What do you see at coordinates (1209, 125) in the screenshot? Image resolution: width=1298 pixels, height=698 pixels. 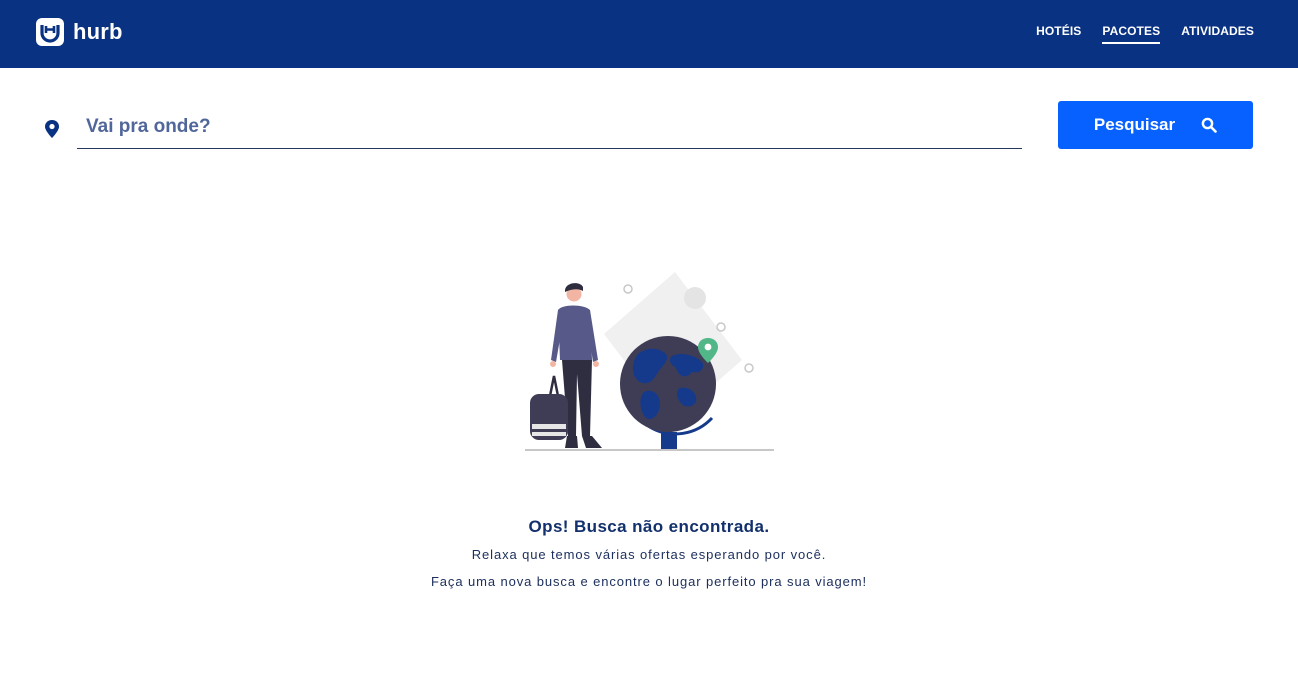 I see `search-icon` at bounding box center [1209, 125].